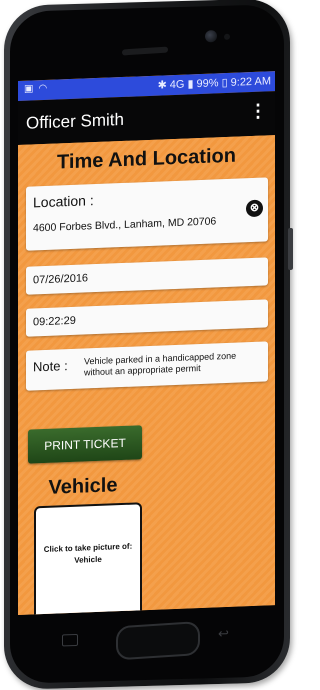 The image size is (320, 690). I want to click on print-ticket-button: PRINT TICKET, so click(85, 444).